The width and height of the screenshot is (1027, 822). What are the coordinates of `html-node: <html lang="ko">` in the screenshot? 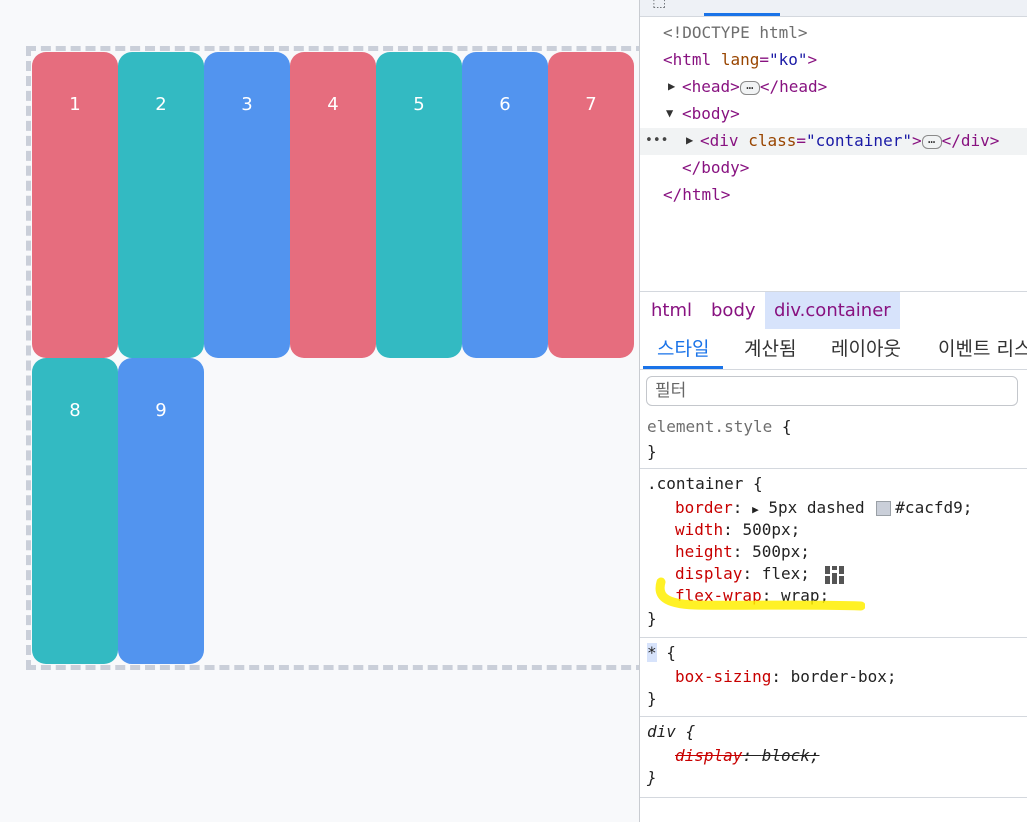 It's located at (740, 59).